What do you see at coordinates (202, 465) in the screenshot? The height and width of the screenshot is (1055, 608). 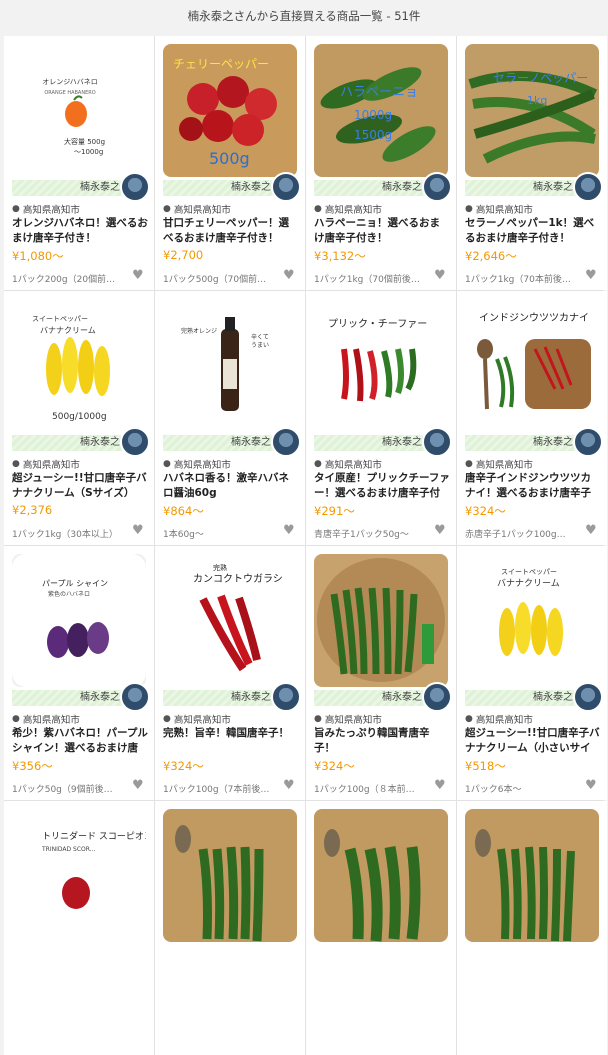 I see `location-text: 高知県高知市` at bounding box center [202, 465].